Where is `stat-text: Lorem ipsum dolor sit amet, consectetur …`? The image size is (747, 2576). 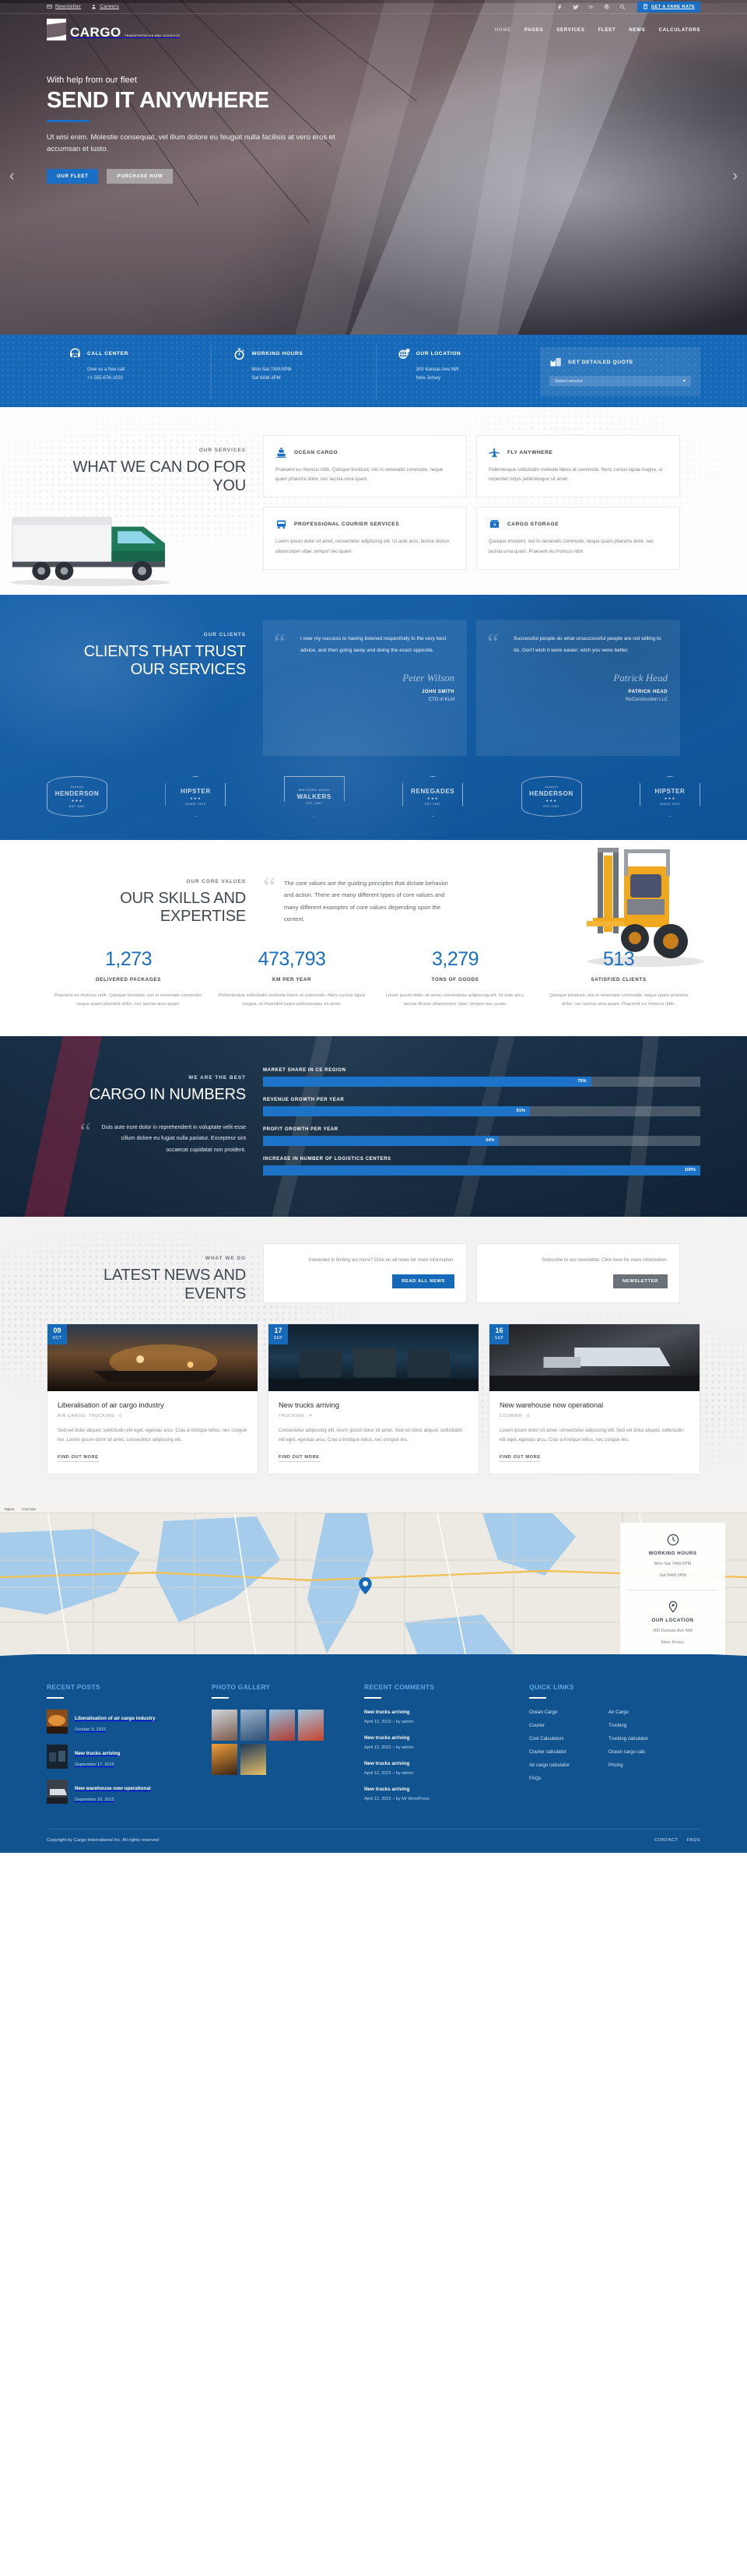 stat-text: Lorem ipsum dolor sit amet, consectetur … is located at coordinates (455, 1000).